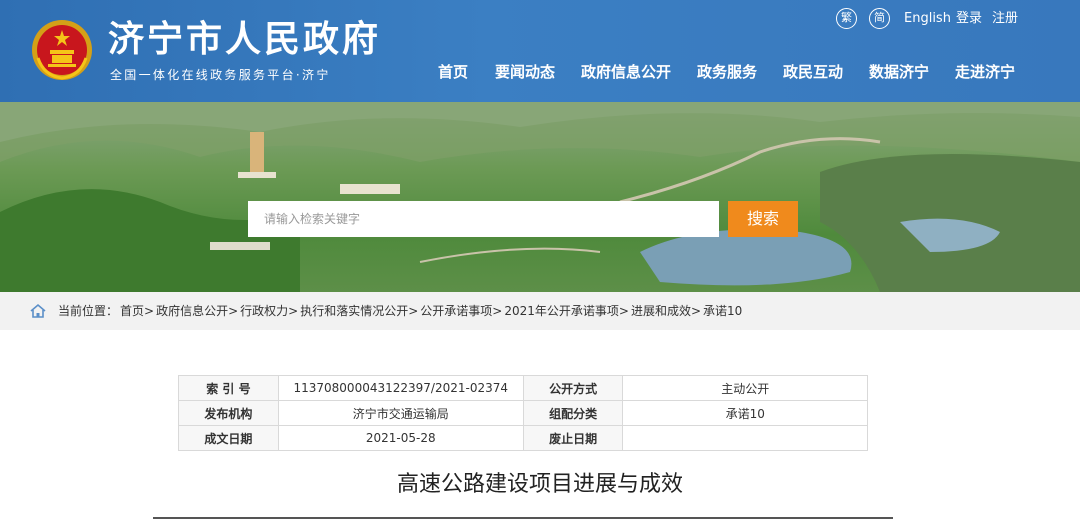 This screenshot has height=530, width=1080. What do you see at coordinates (927, 19) in the screenshot?
I see `english-link: English` at bounding box center [927, 19].